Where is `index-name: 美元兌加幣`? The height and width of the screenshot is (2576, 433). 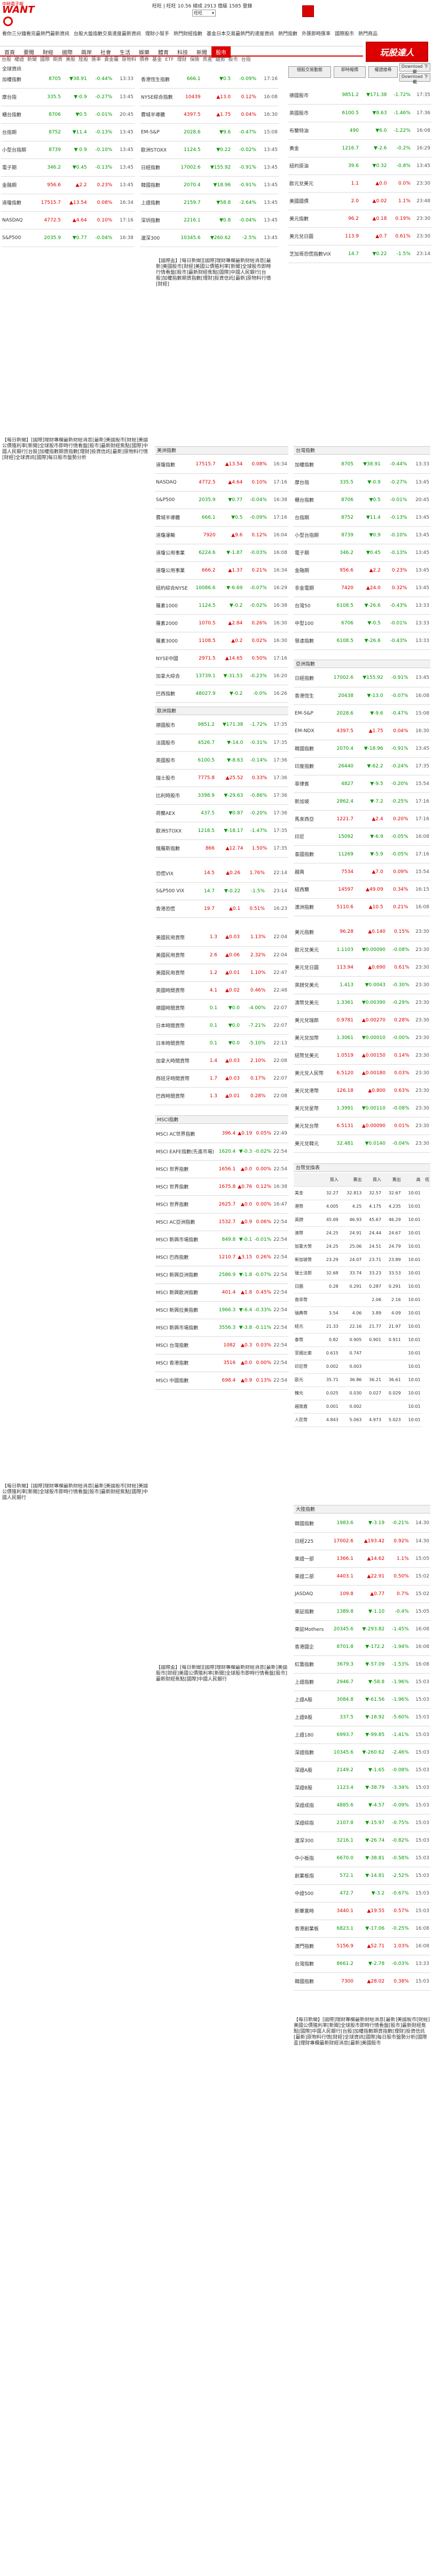
index-name: 美元兌加幣 is located at coordinates (310, 1038).